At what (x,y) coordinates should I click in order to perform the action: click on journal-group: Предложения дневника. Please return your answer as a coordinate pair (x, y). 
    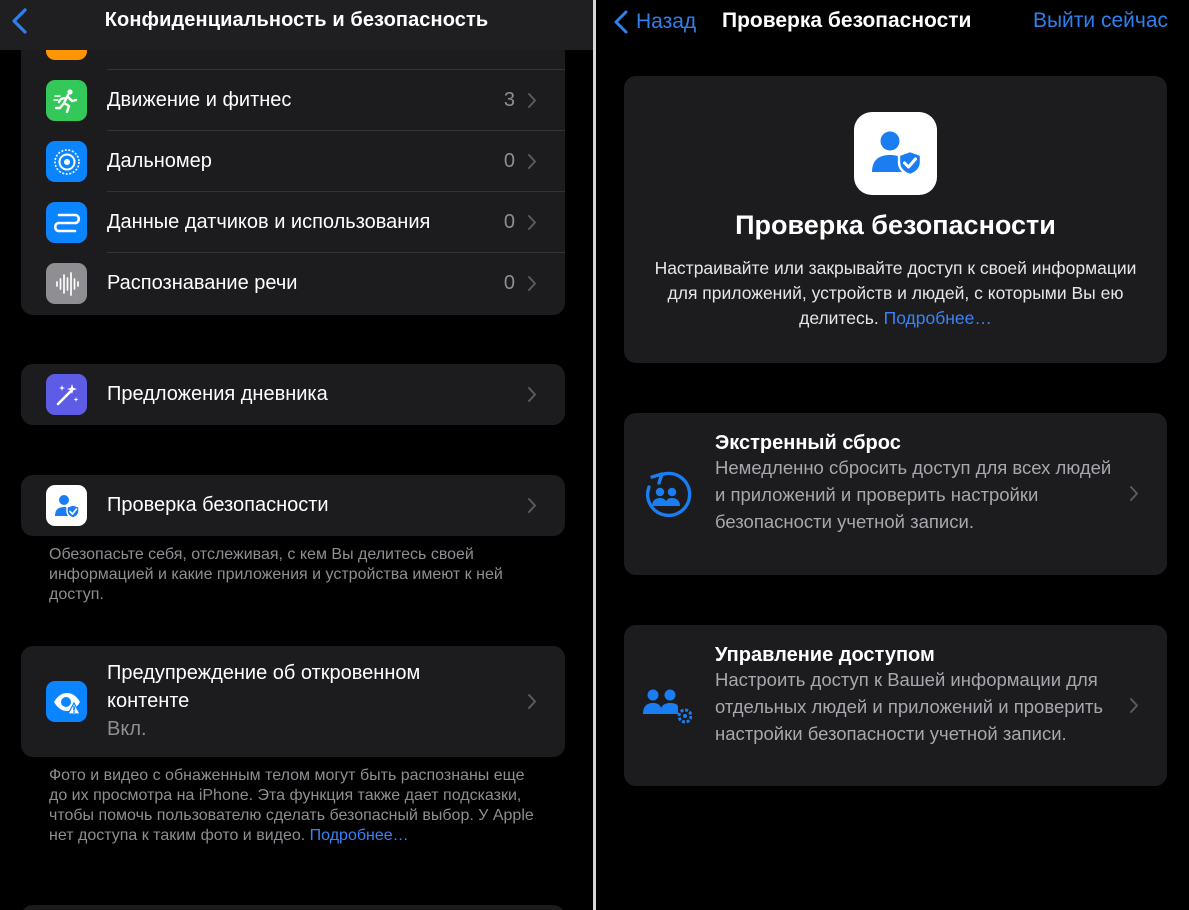
    Looking at the image, I should click on (293, 394).